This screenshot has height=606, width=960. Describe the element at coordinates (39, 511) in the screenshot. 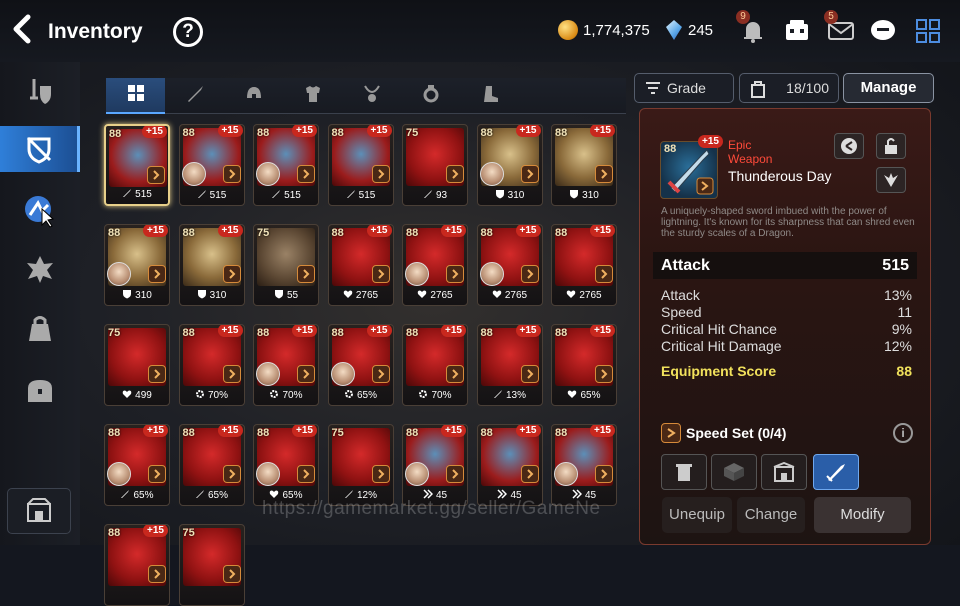

I see `shop-button` at that location.